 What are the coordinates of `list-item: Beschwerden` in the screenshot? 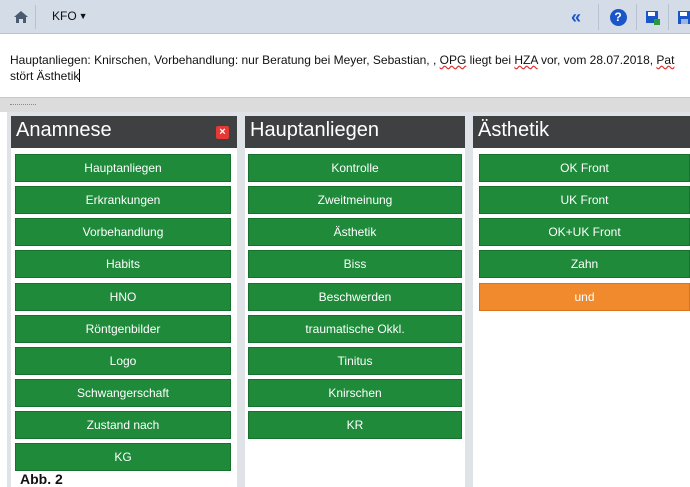 It's located at (355, 297).